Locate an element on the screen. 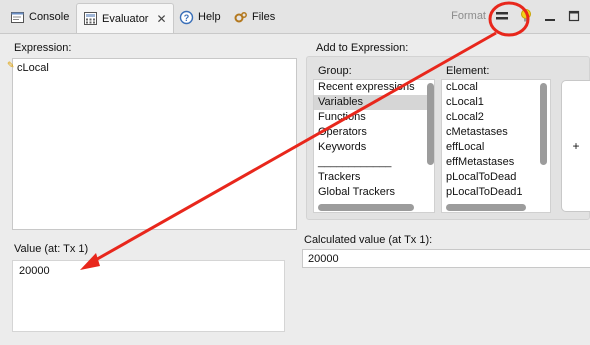 Image resolution: width=590 pixels, height=345 pixels. tab-help-label: Help is located at coordinates (209, 17).